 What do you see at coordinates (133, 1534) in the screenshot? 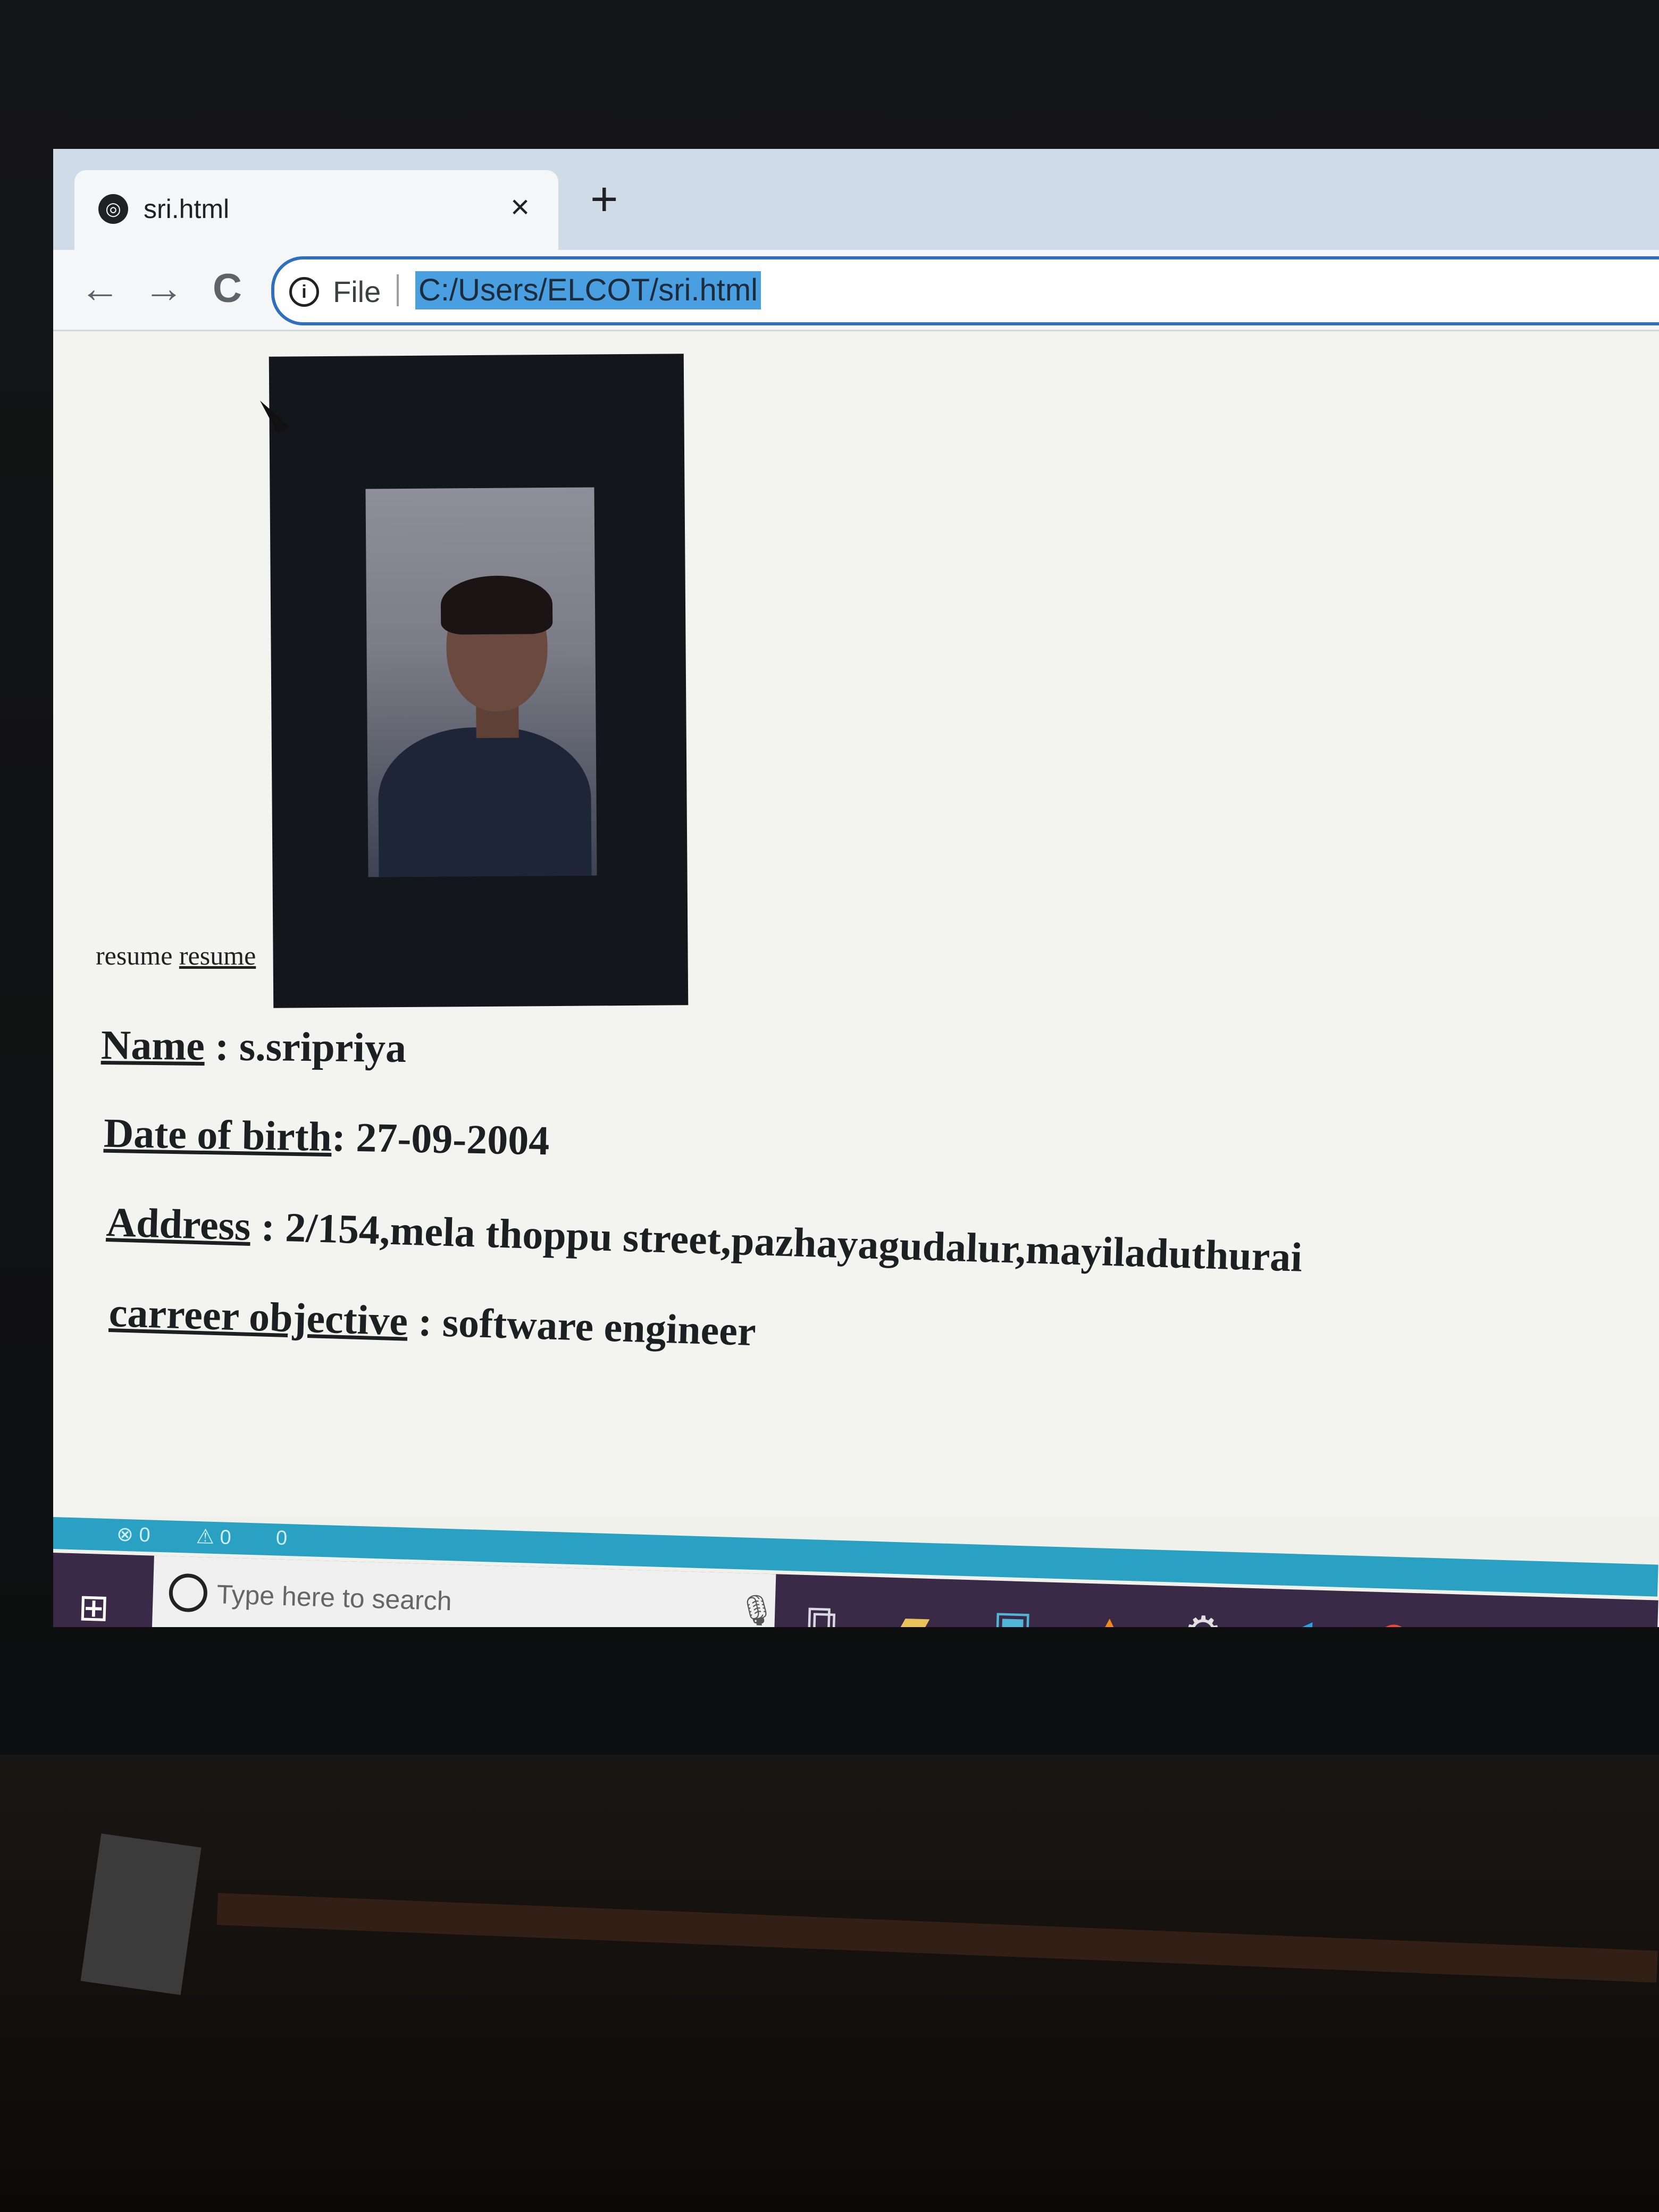
I see `errors-count: ⊗ 0` at bounding box center [133, 1534].